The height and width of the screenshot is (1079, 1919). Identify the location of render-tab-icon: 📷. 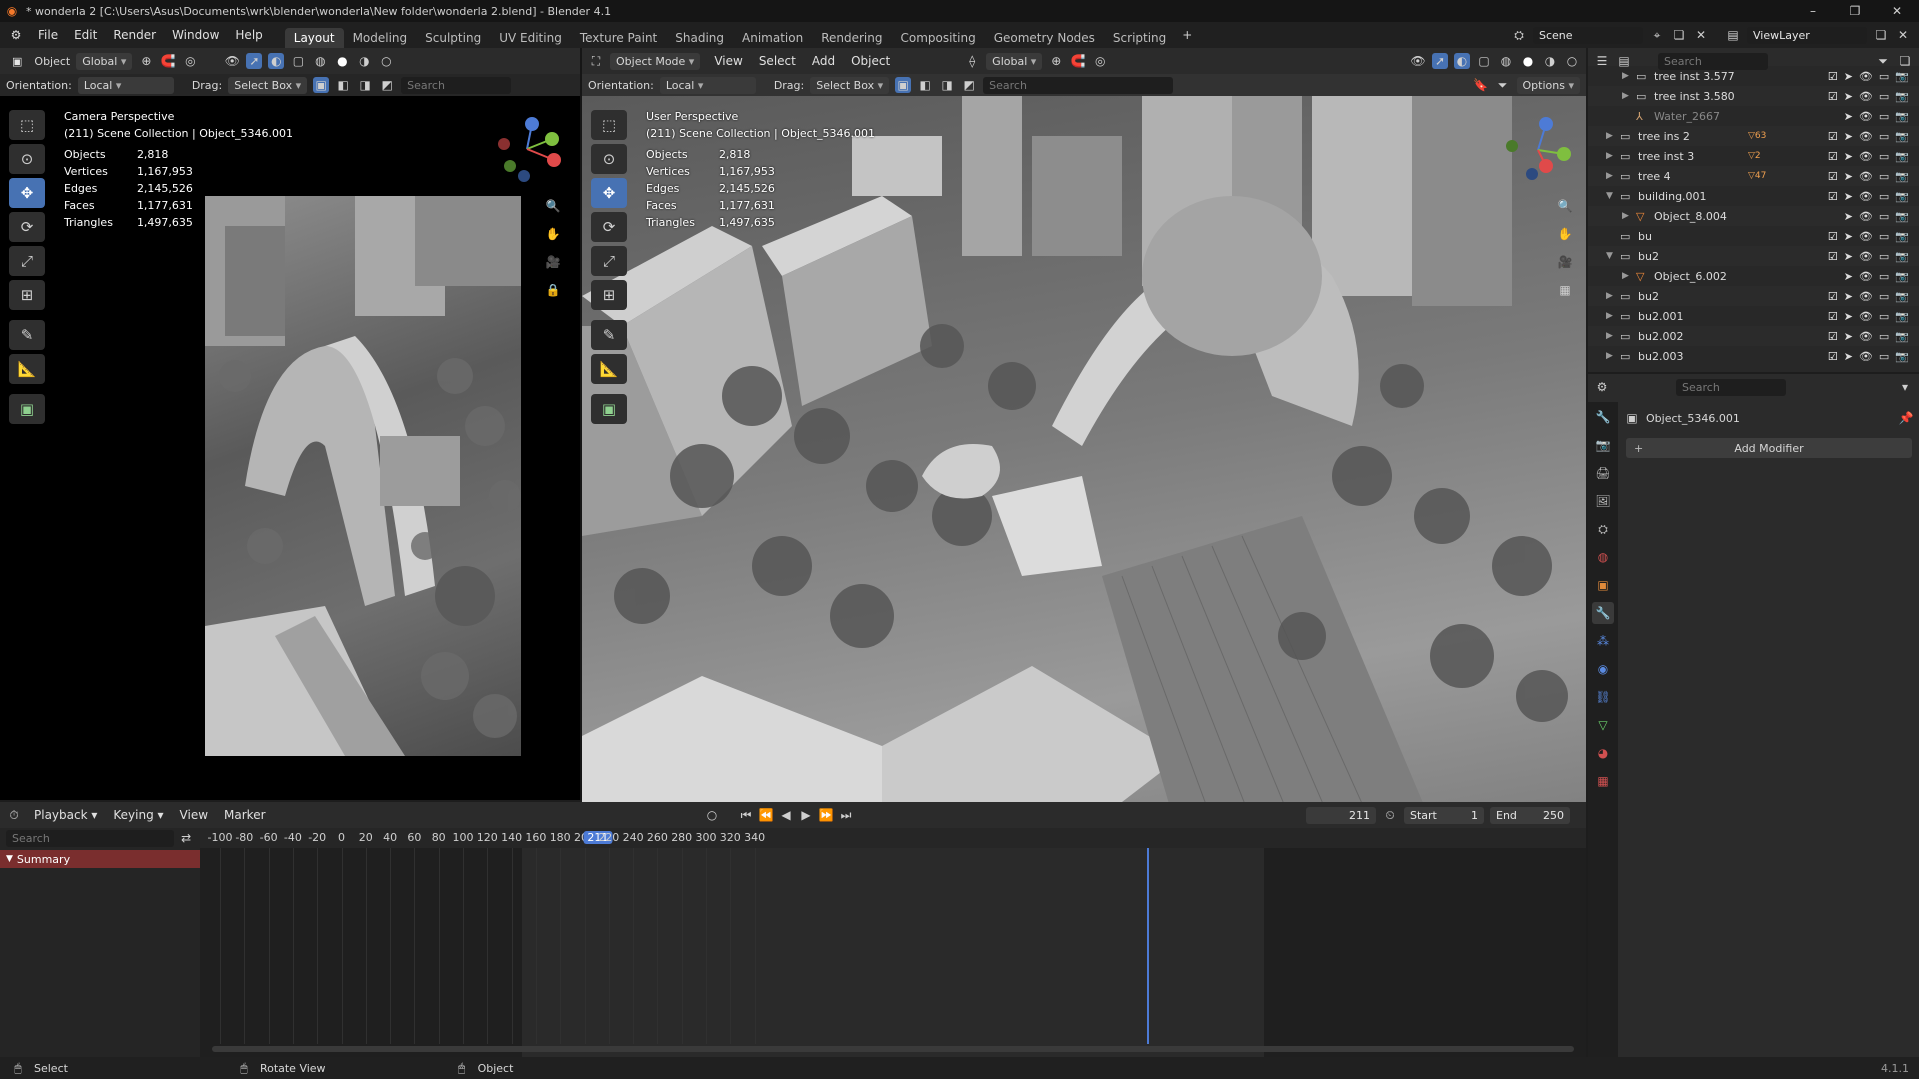
(1603, 445).